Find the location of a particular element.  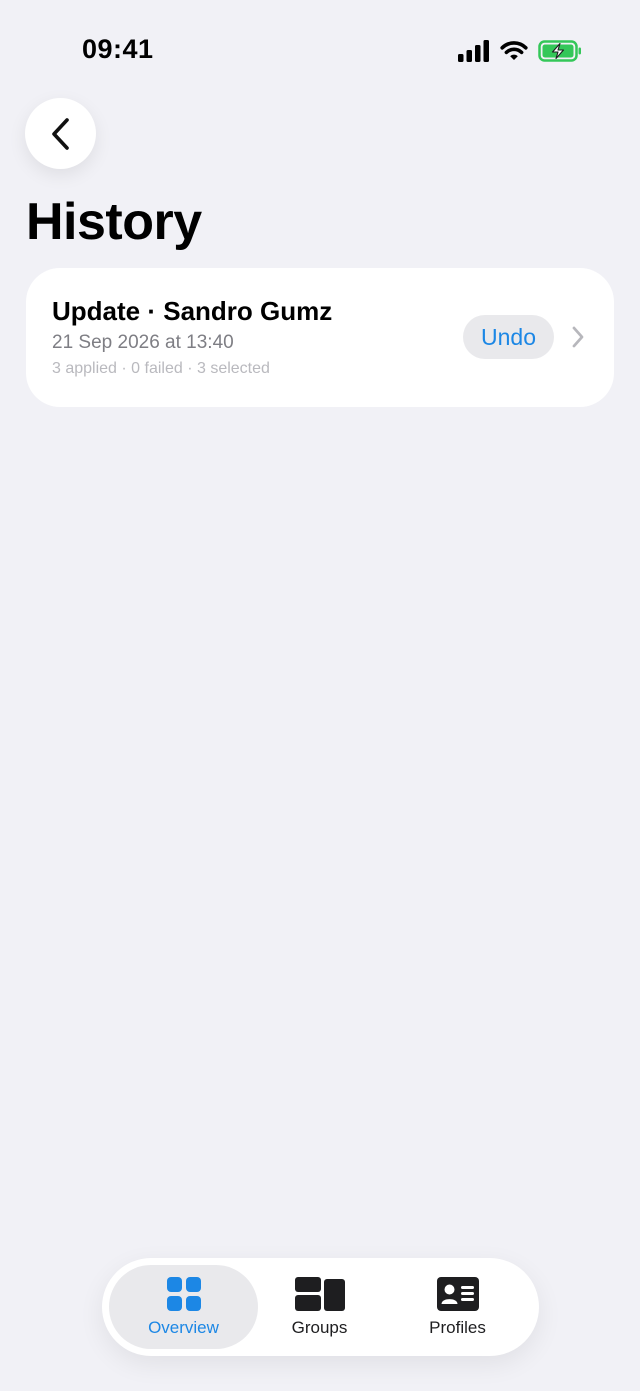

tab-profiles: Profiles is located at coordinates (457, 1307).